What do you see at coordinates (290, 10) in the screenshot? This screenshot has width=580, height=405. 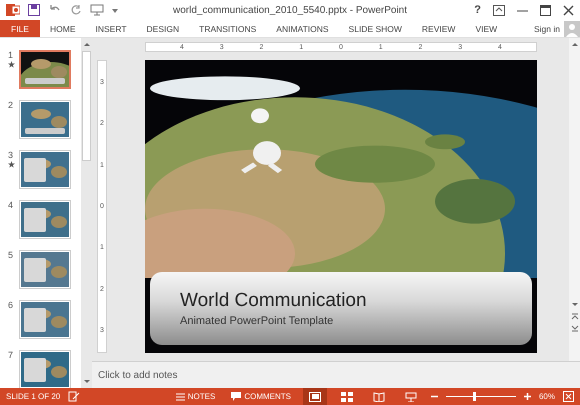 I see `window-title: world_communication_2010_5540.pptx - PowerPoint` at bounding box center [290, 10].